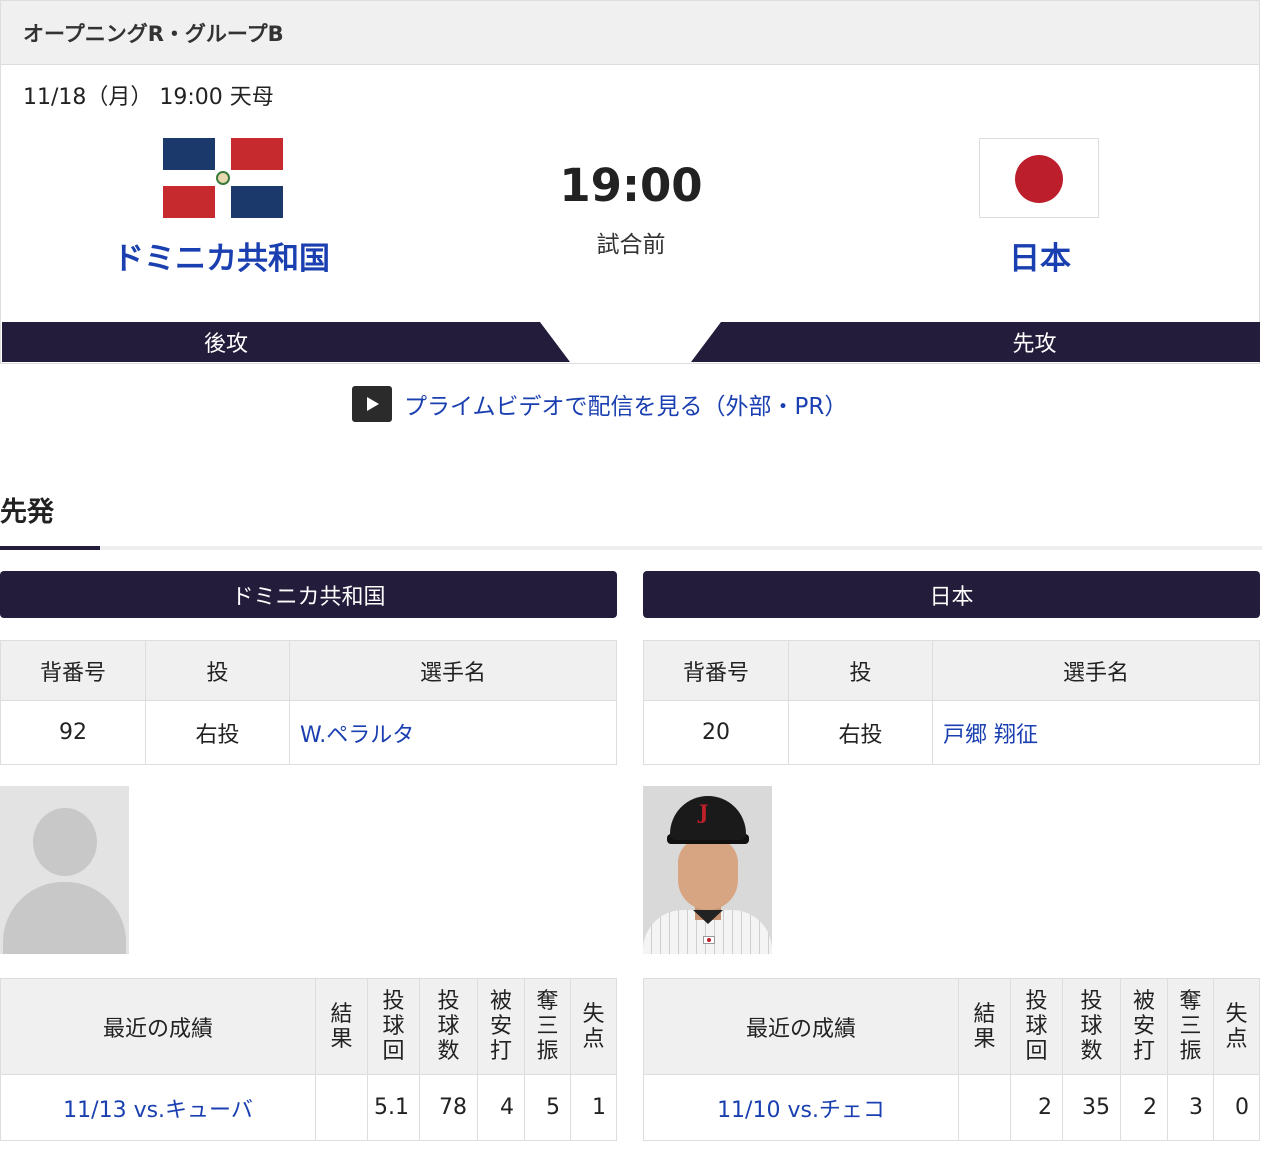 This screenshot has width=1262, height=1150. I want to click on player-number: 92, so click(73, 732).